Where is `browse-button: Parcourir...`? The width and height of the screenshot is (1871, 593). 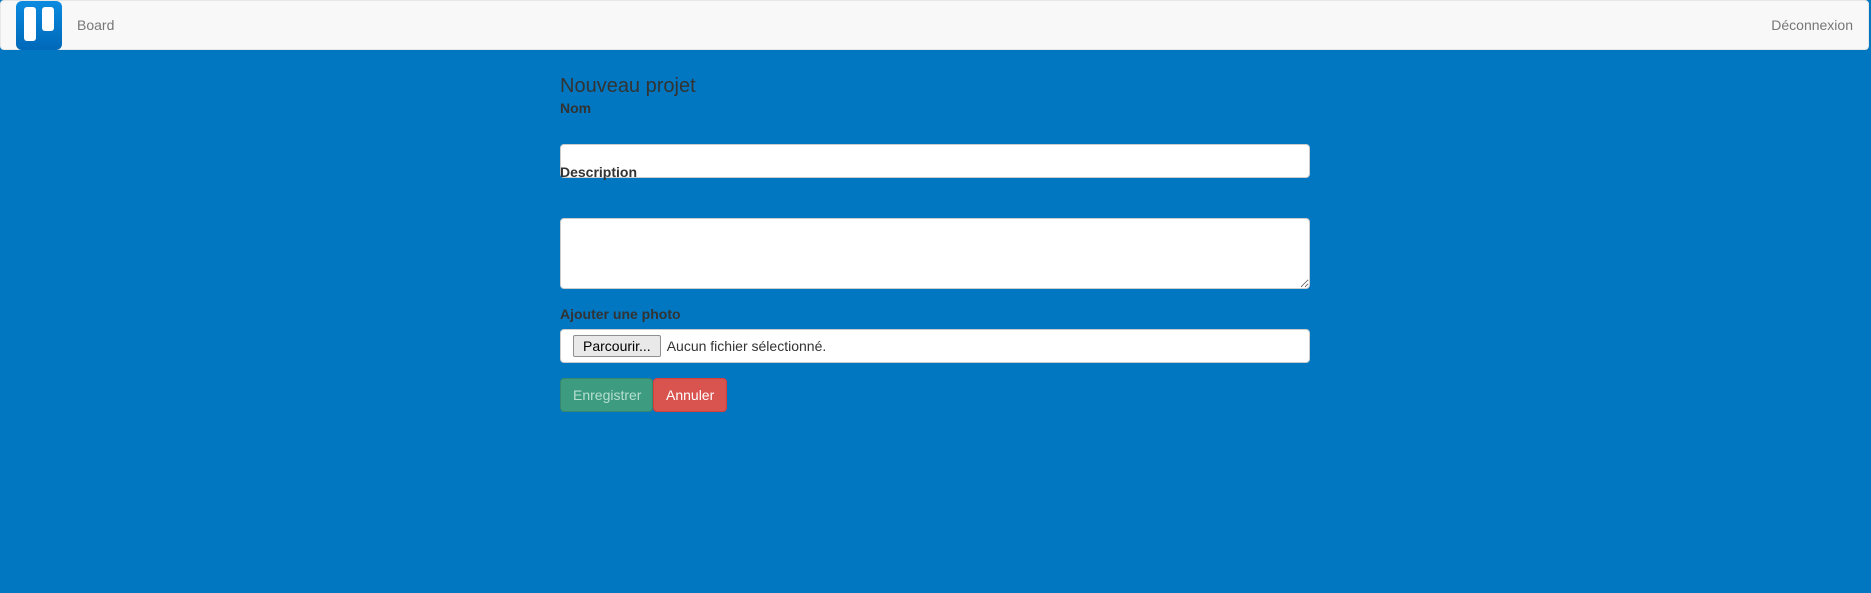
browse-button: Parcourir... is located at coordinates (617, 346).